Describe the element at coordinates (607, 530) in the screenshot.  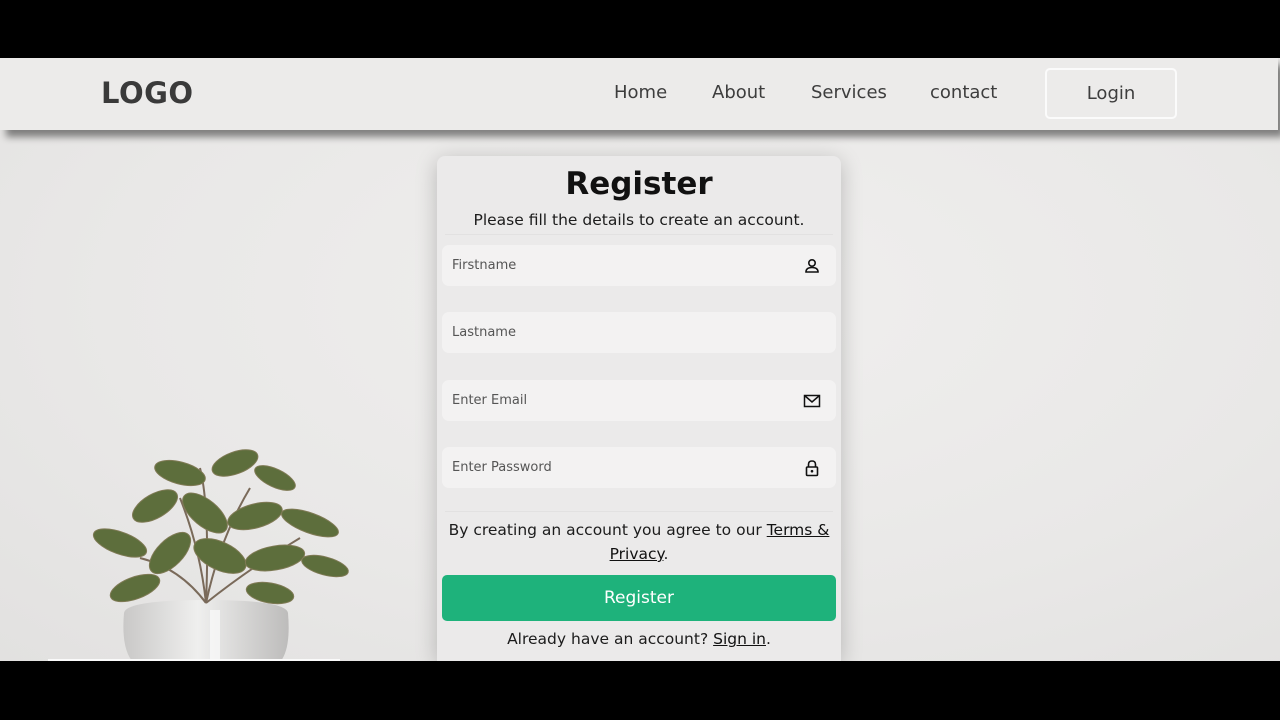
I see `terms-prefix: By creating an account you agree to our` at that location.